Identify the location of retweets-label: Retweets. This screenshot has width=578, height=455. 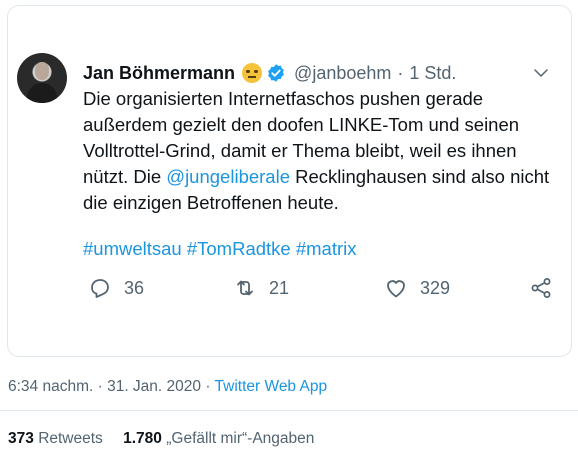
(70, 438).